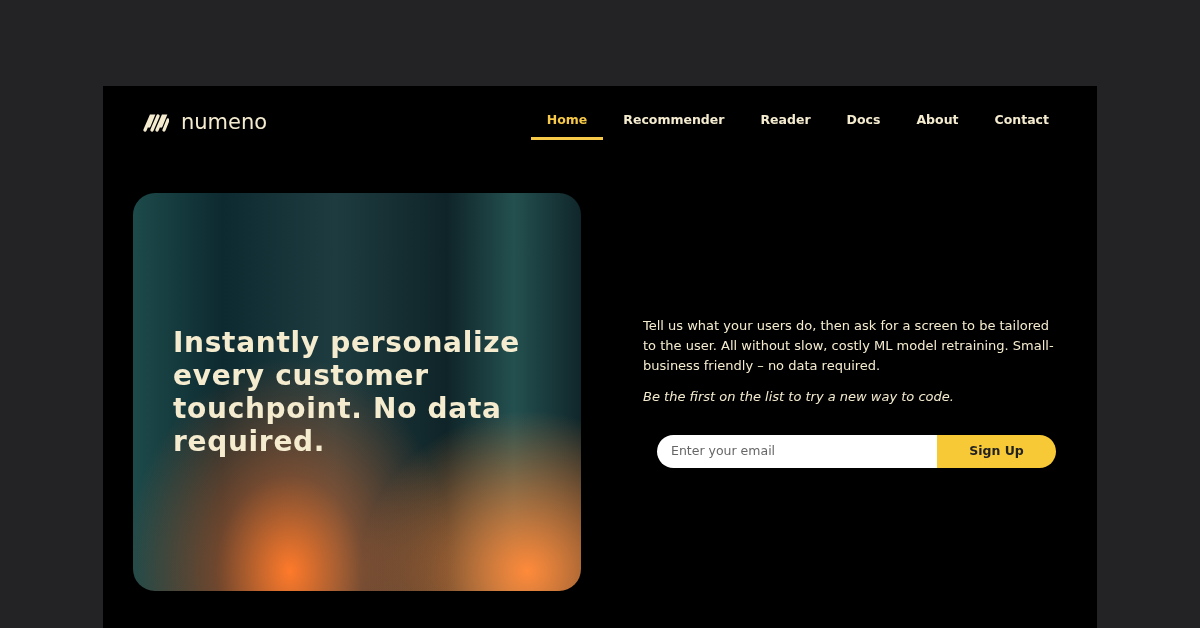 The width and height of the screenshot is (1200, 628). What do you see at coordinates (347, 392) in the screenshot?
I see `hero-headline: Instantly personalize every customer touchpoint. No data required.` at bounding box center [347, 392].